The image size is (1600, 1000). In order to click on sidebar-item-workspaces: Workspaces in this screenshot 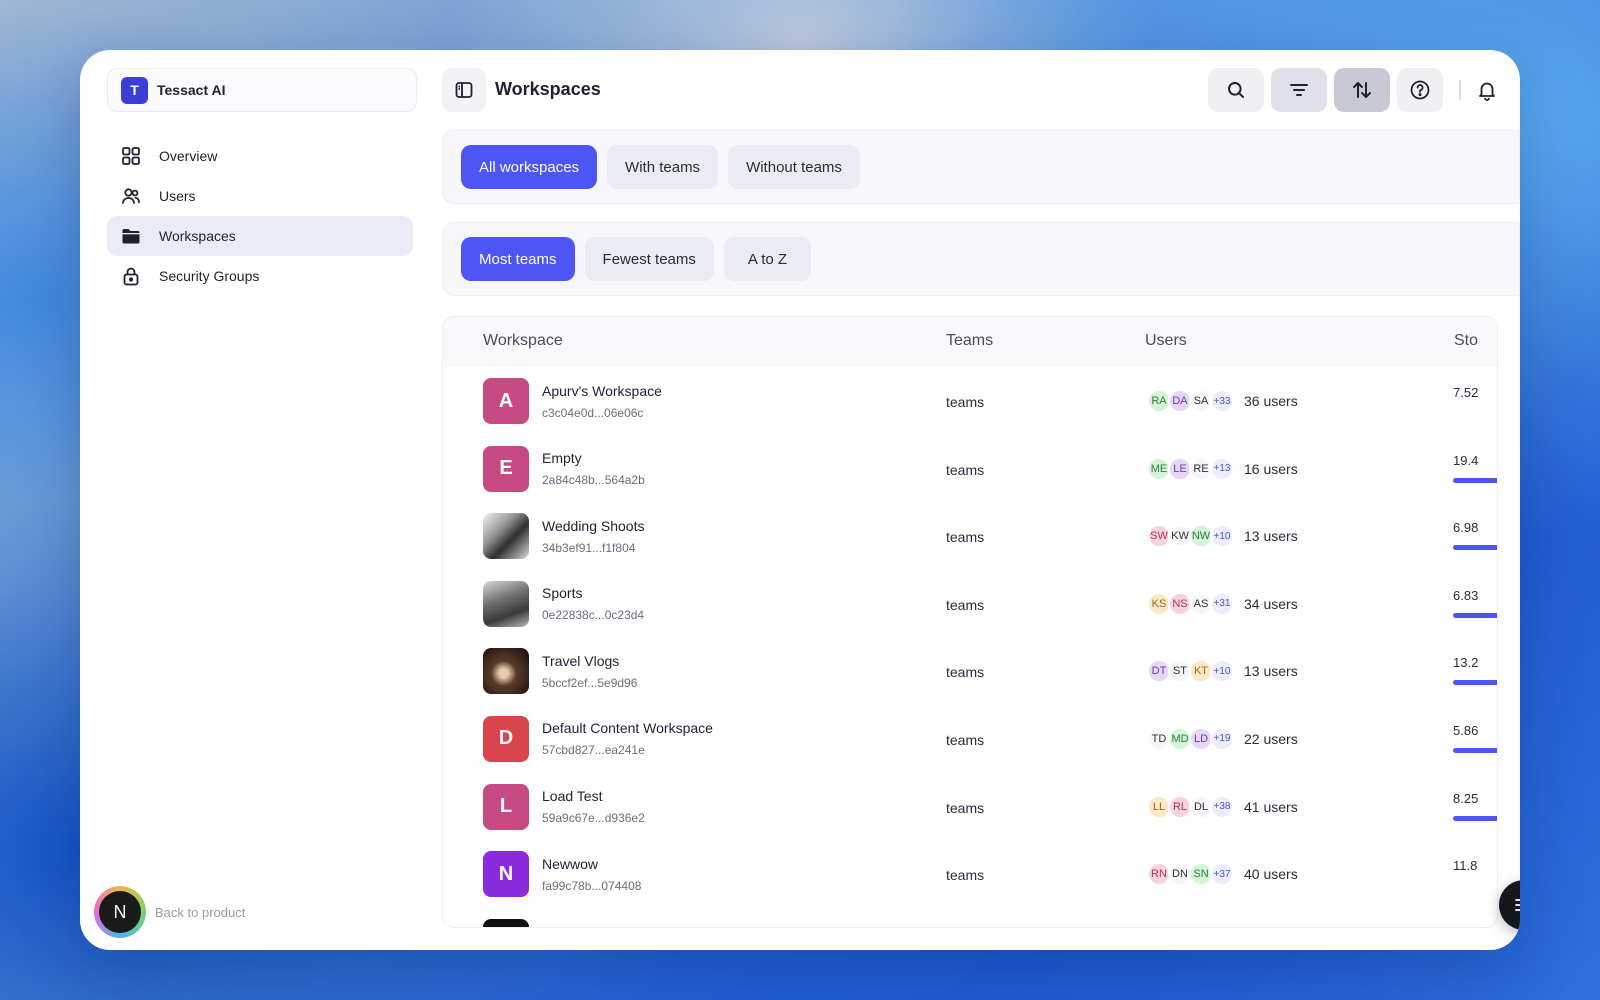, I will do `click(260, 236)`.